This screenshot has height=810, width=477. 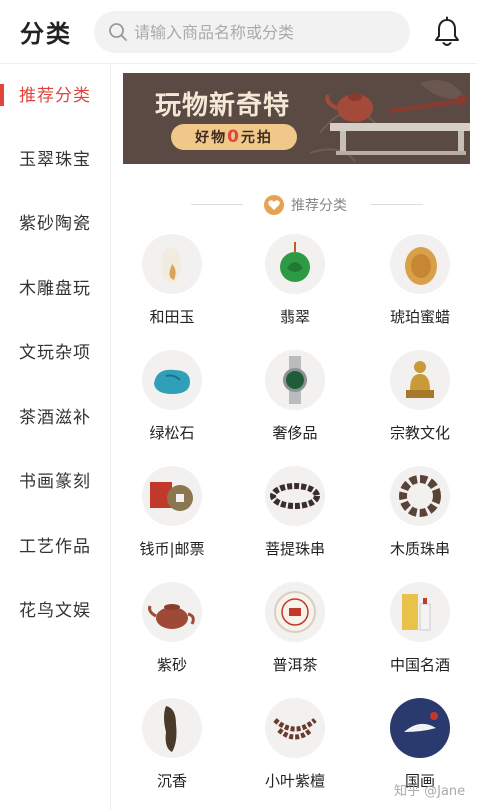 I want to click on sidebar-item-crafts: 工艺作品, so click(x=55, y=544).